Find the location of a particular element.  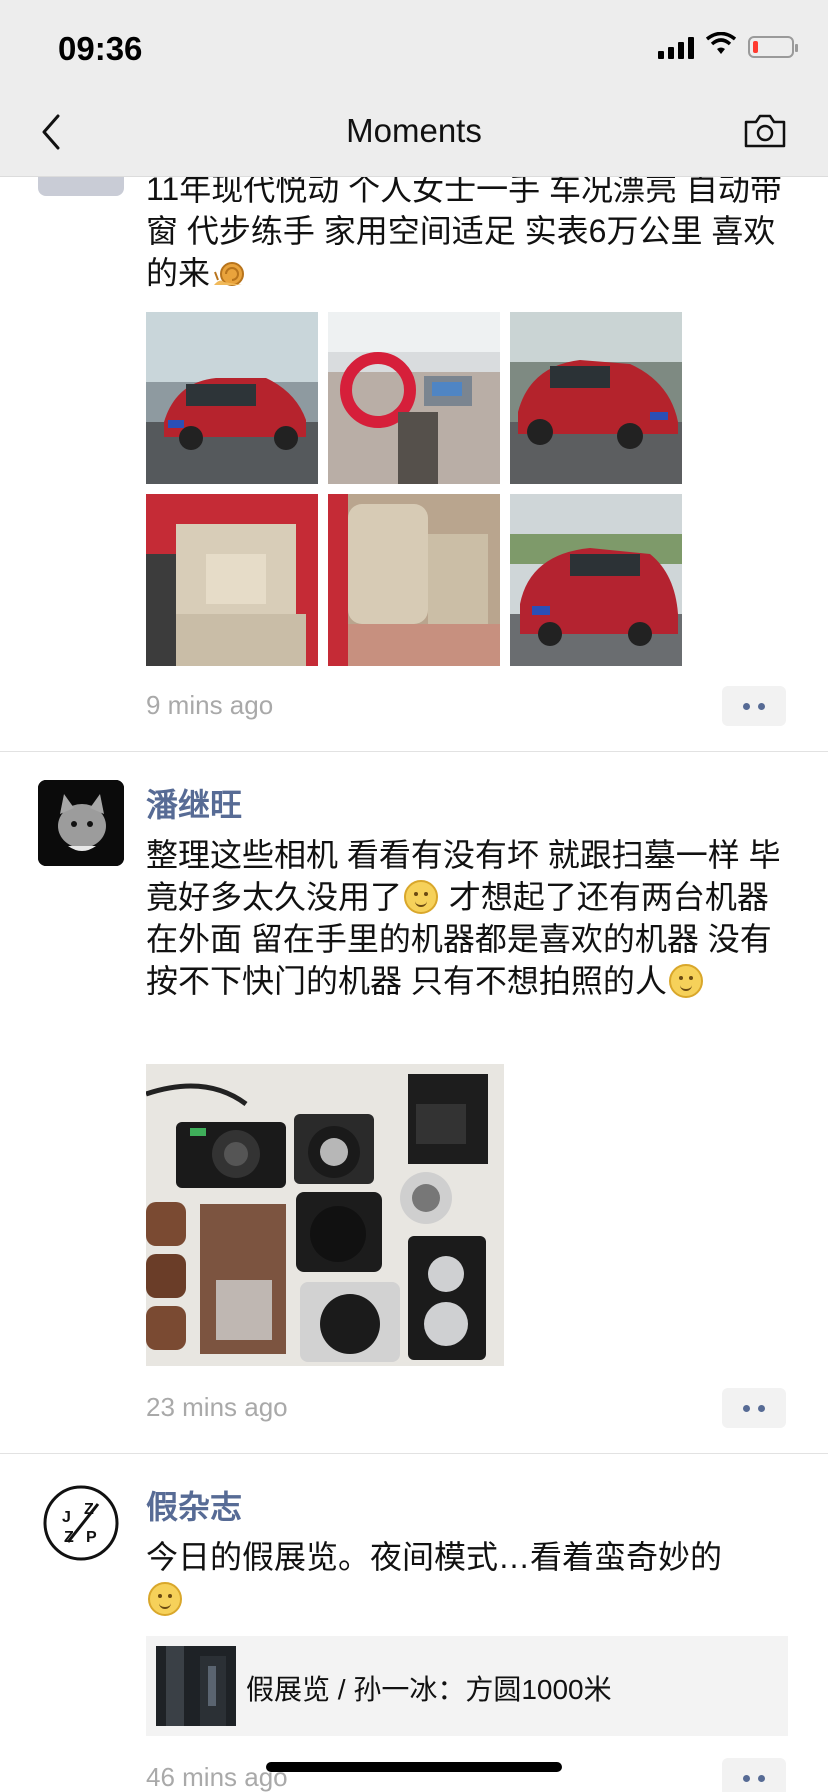

page-title: Moments is located at coordinates (414, 130).